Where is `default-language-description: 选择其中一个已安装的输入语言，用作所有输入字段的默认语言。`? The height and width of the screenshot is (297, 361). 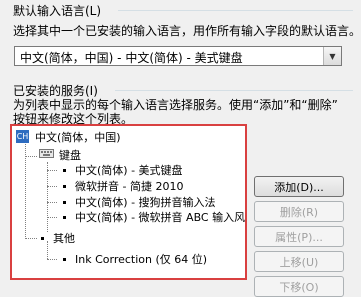
default-language-description: 选择其中一个已安装的输入语言，用作所有输入字段的默认语言。 is located at coordinates (187, 31).